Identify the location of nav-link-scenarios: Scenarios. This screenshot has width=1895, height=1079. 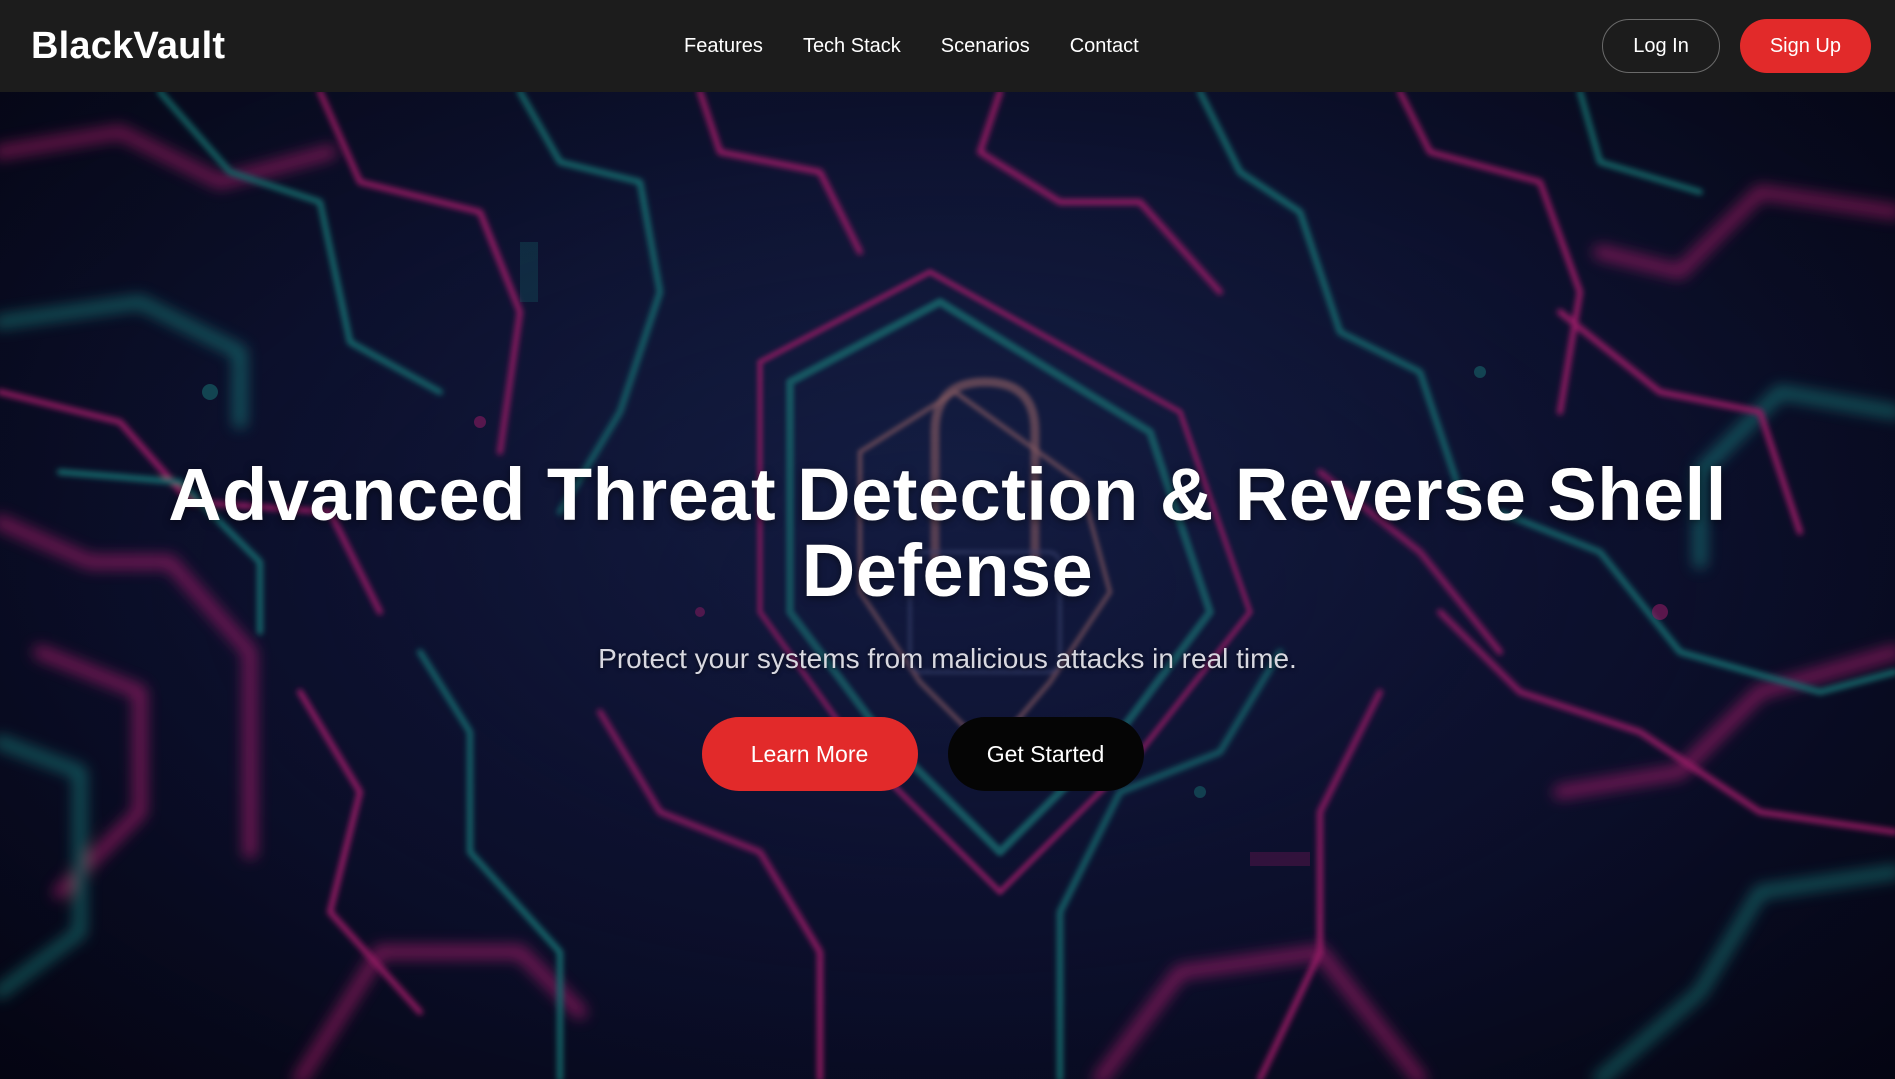
(985, 46).